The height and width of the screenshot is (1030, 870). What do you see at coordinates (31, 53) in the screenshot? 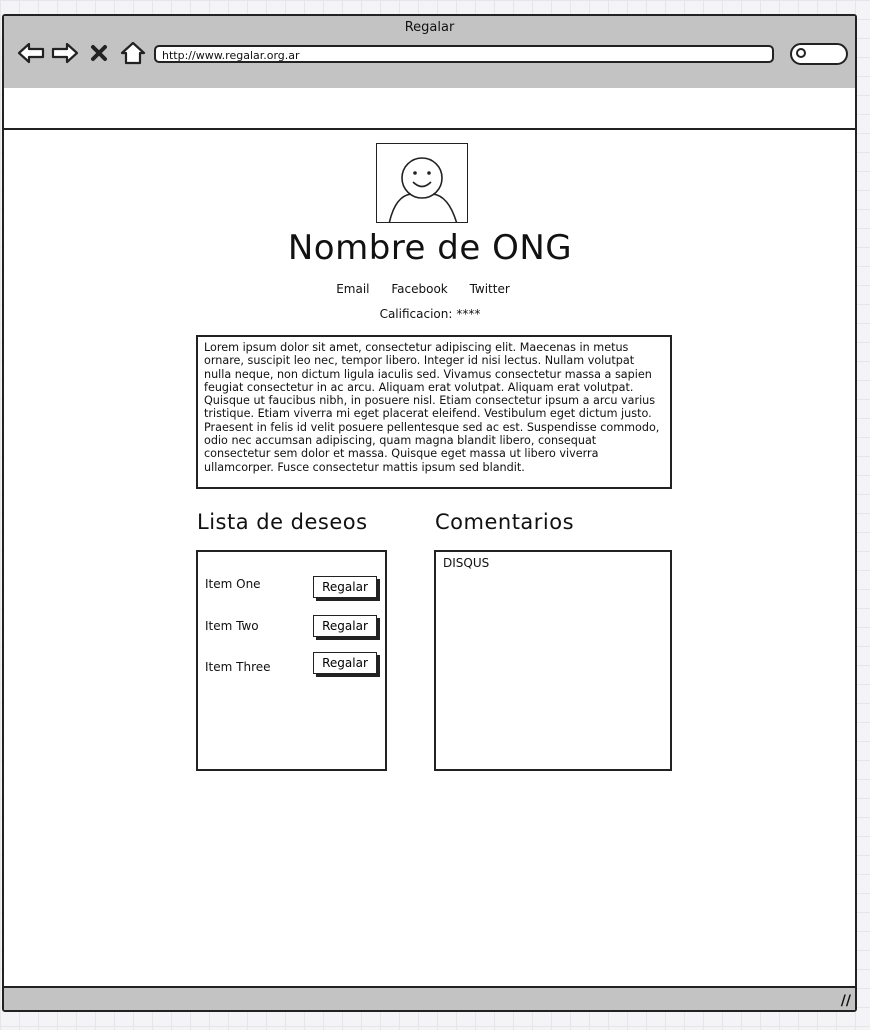
I see `back-arrow-icon` at bounding box center [31, 53].